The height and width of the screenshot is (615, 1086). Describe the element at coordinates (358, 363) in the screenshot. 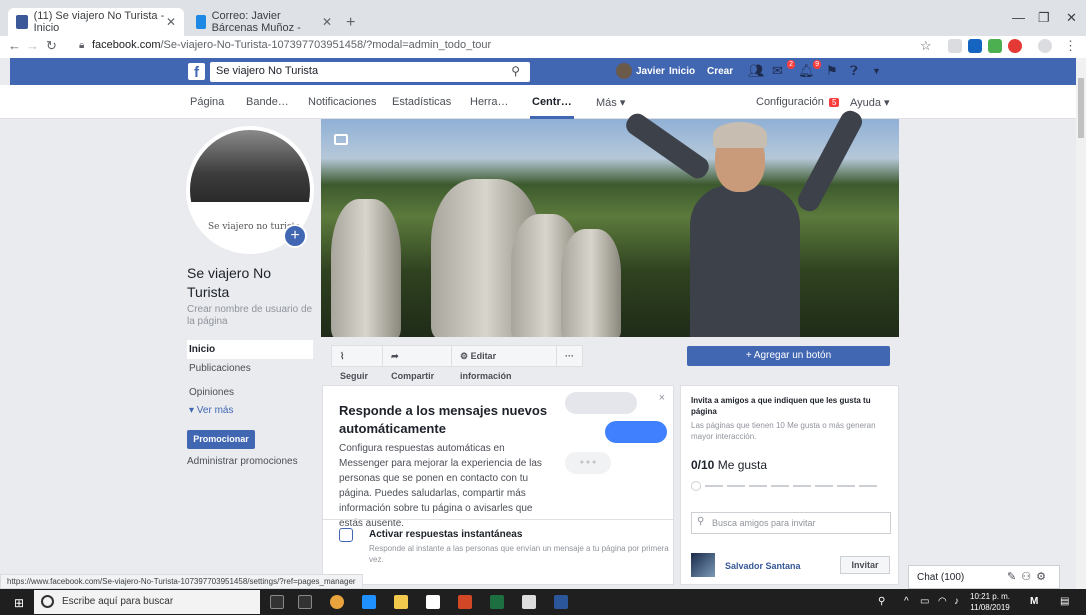

I see `follow-button: ⌇ Seguir` at that location.